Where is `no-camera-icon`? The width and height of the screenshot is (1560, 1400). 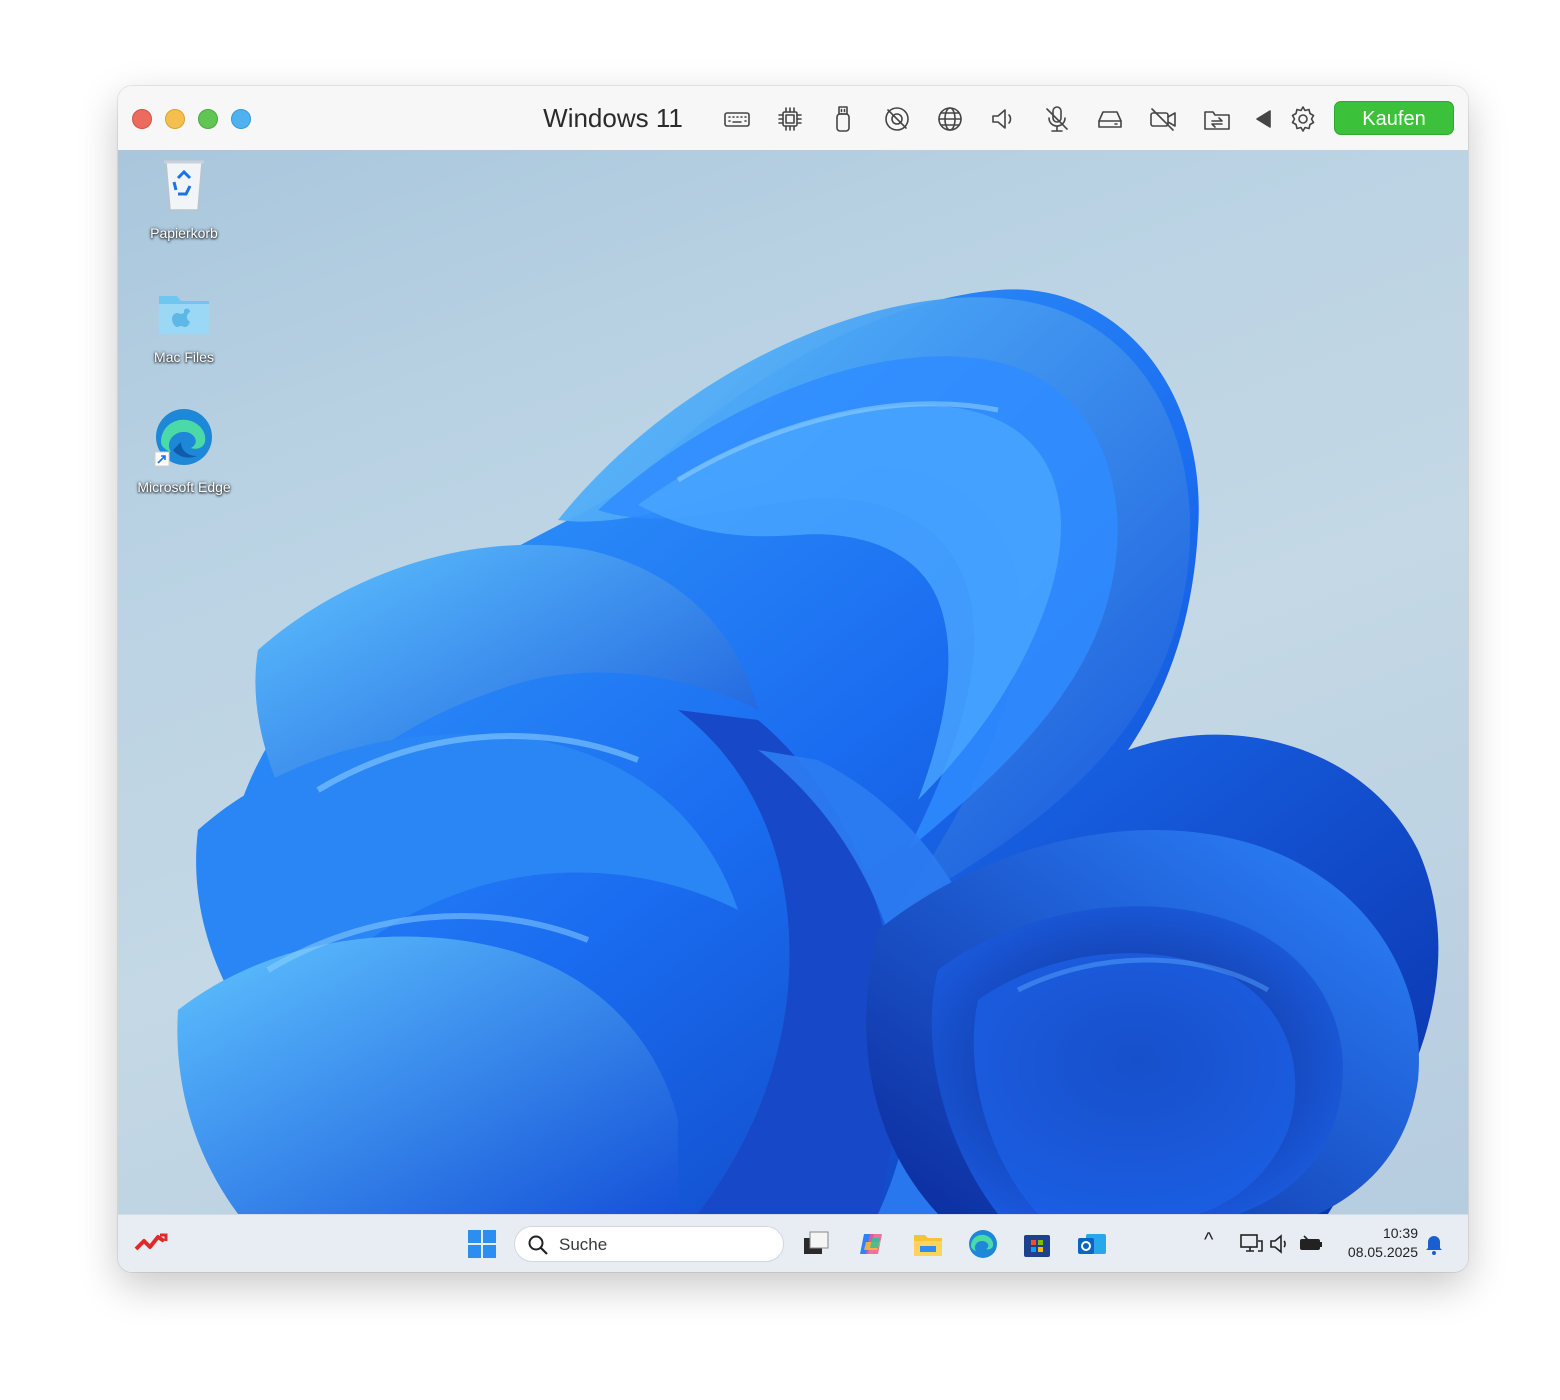 no-camera-icon is located at coordinates (897, 119).